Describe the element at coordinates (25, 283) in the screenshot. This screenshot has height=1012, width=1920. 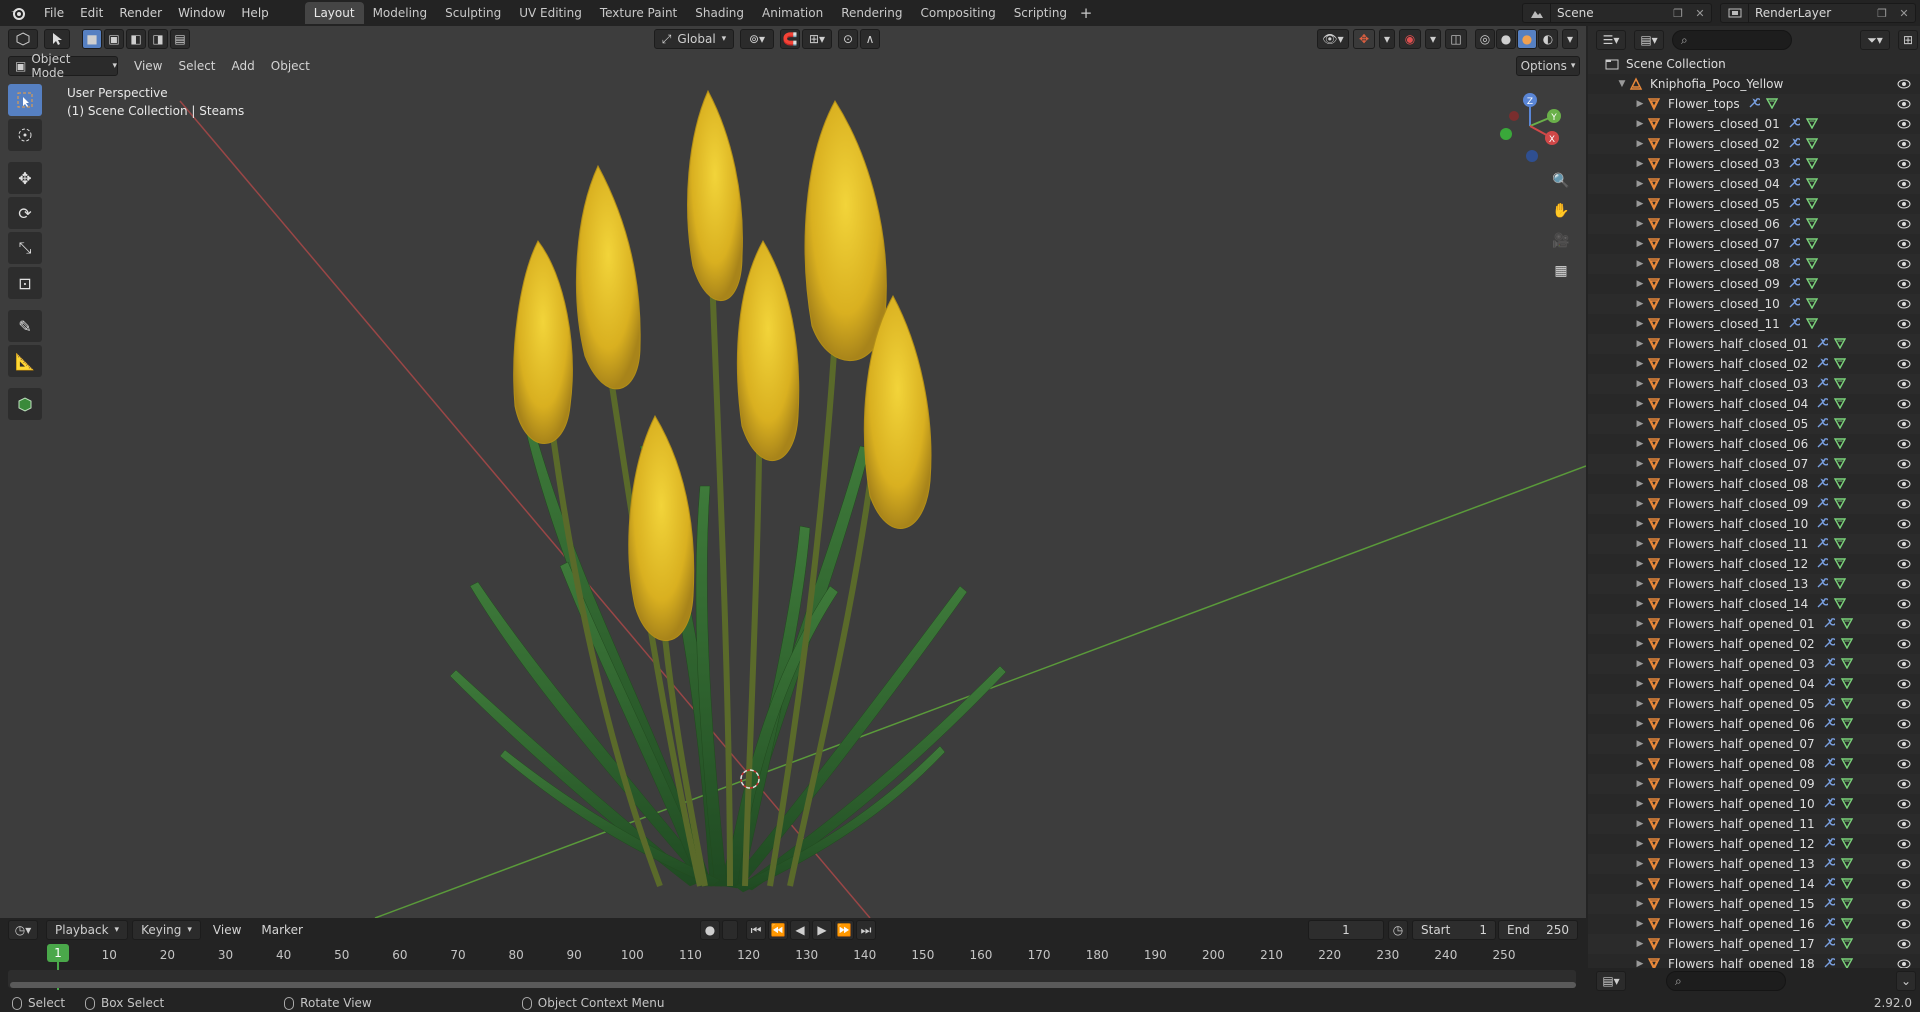
I see `transform-tool-icon: ⊡` at that location.